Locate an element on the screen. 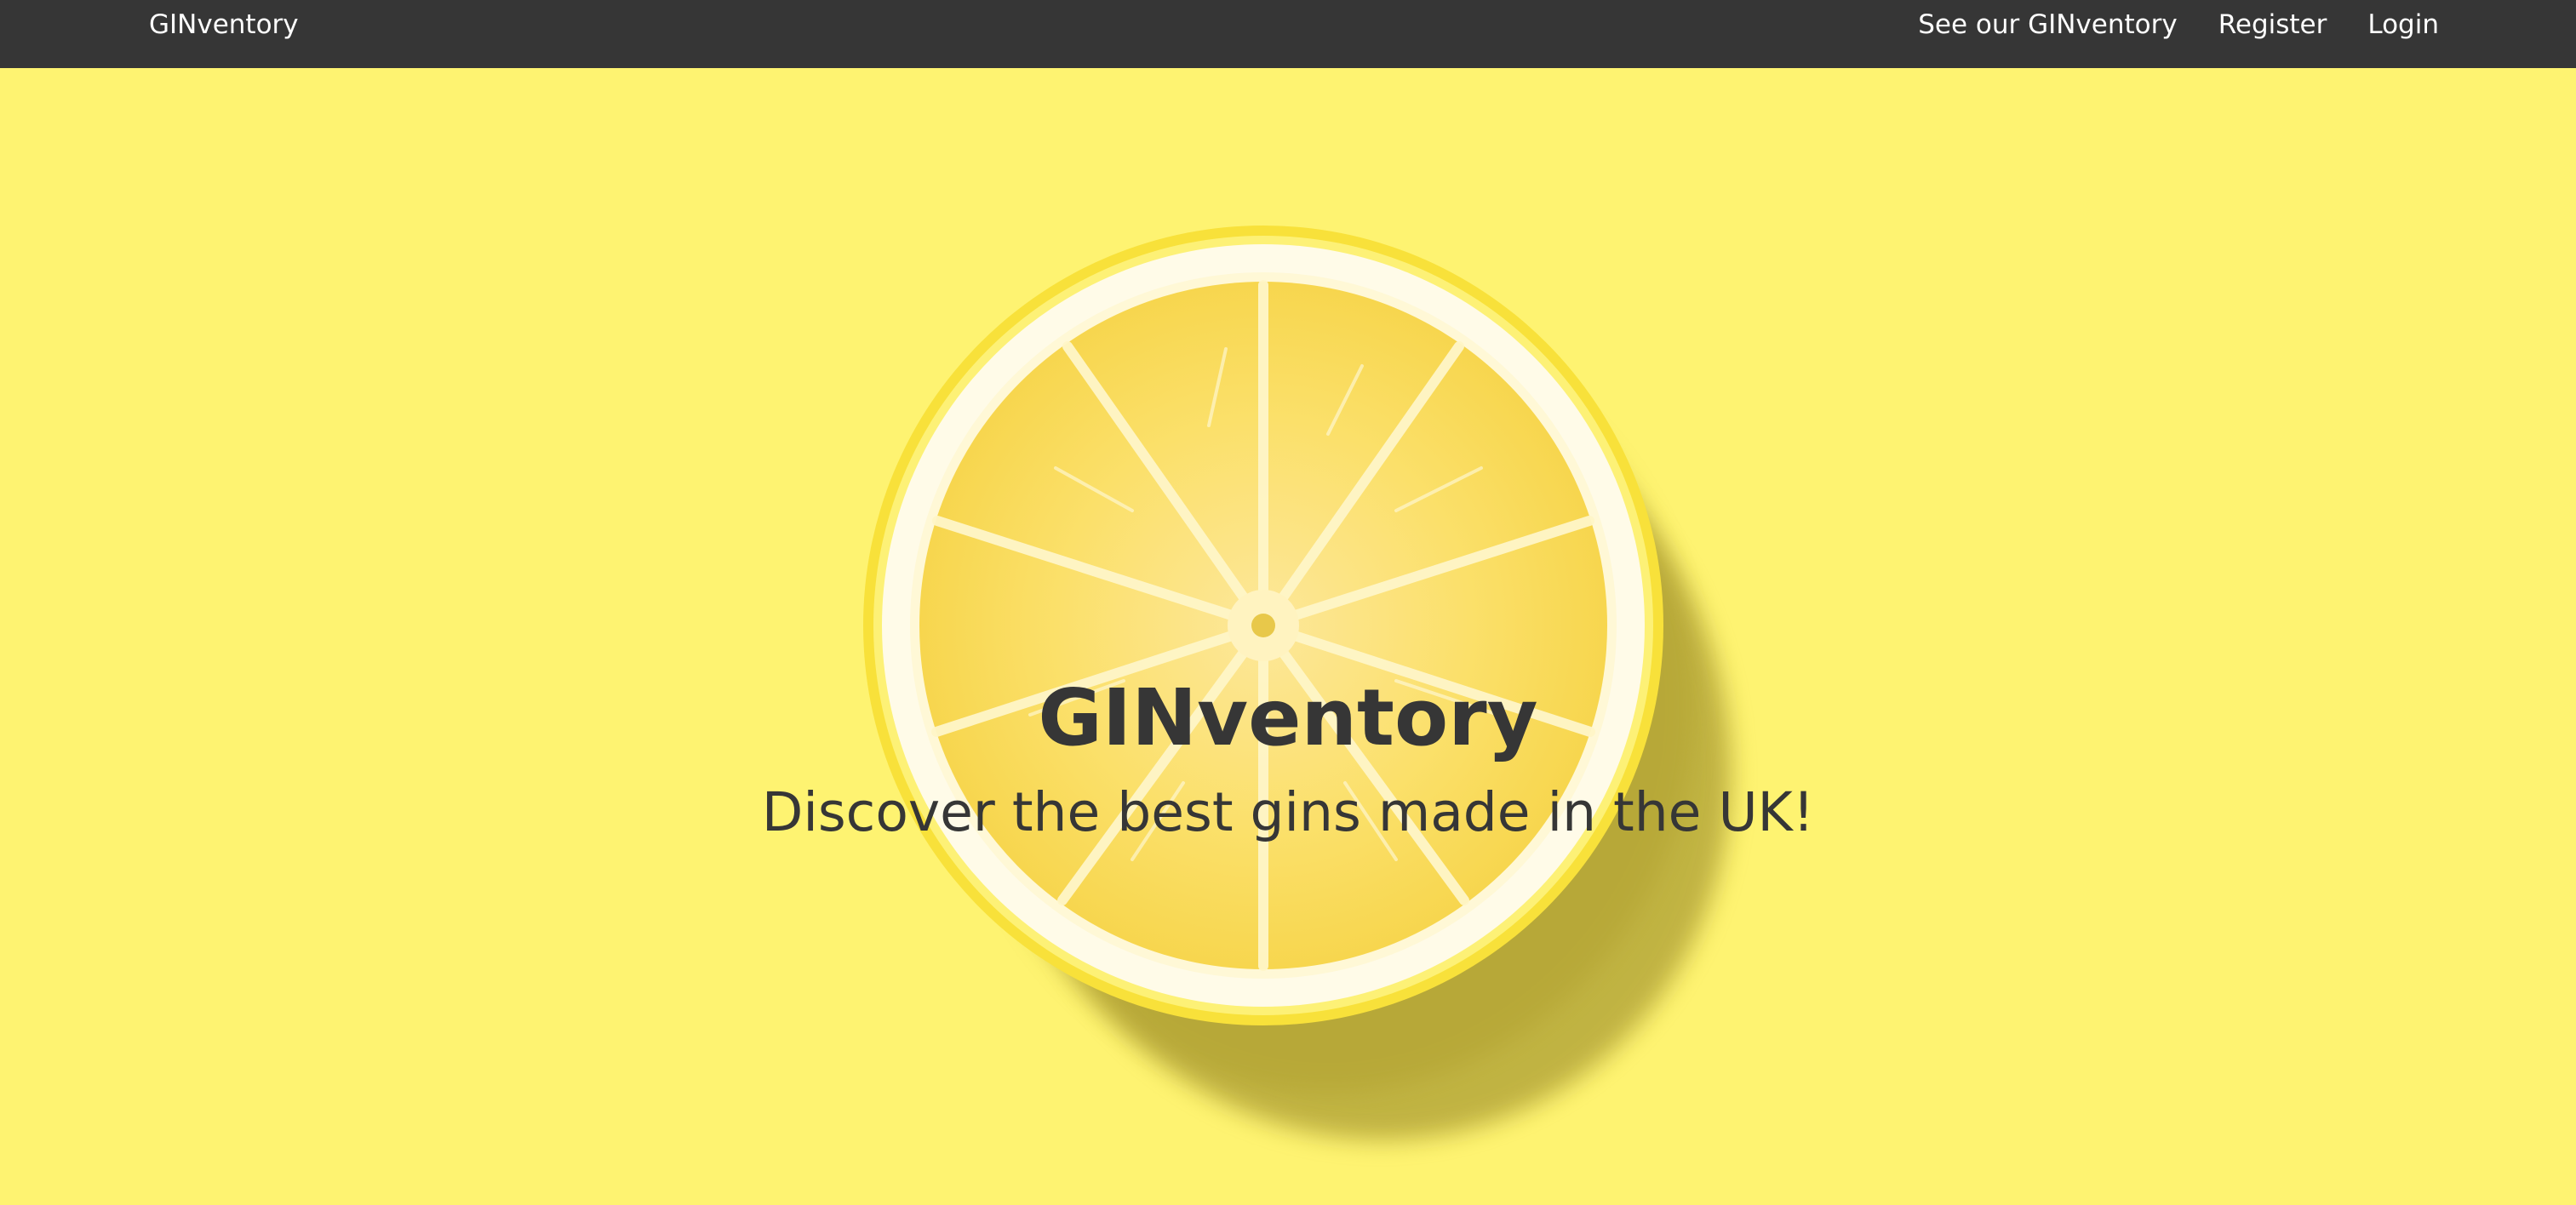 This screenshot has width=2576, height=1205. nav-link-register: Register is located at coordinates (2273, 24).